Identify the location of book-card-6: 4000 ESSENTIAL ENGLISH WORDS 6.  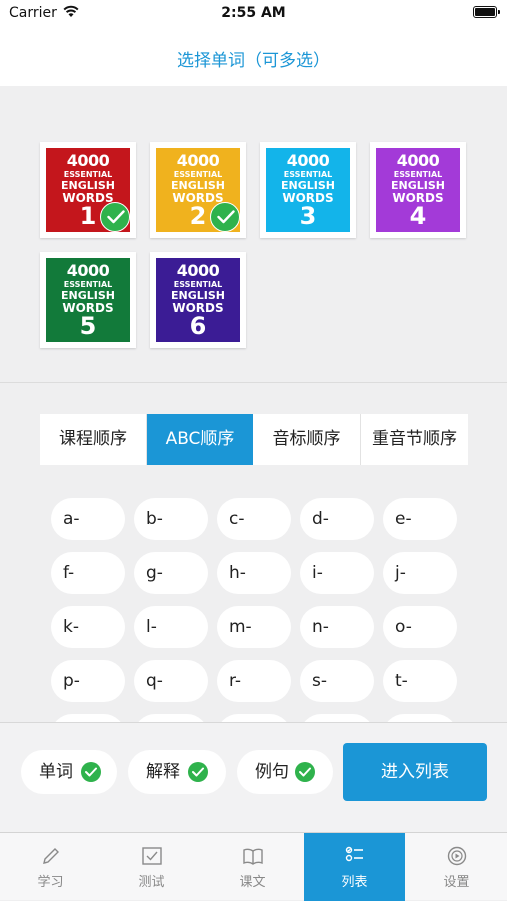
(198, 300).